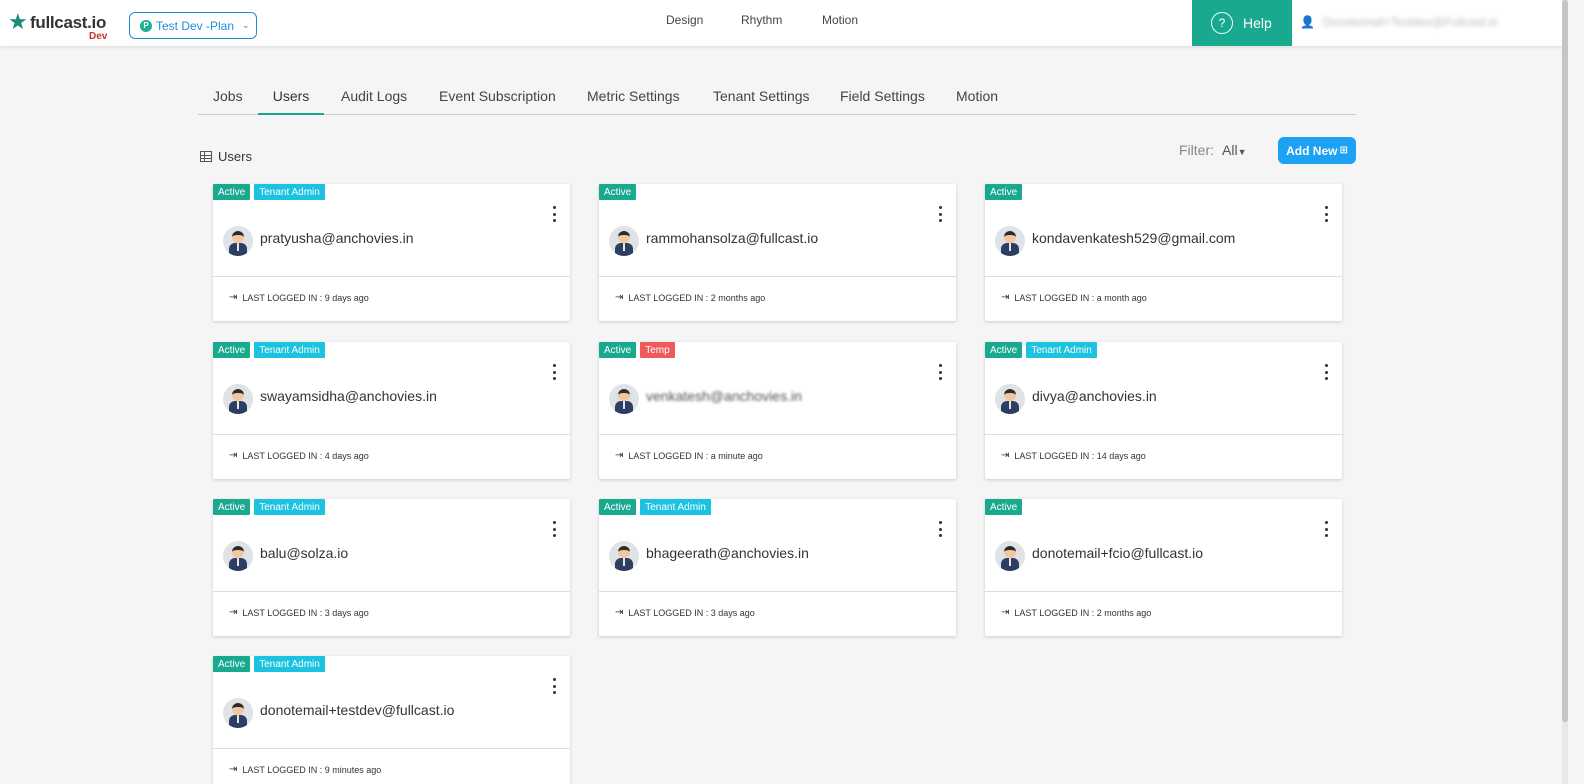 The width and height of the screenshot is (1584, 784). What do you see at coordinates (1242, 23) in the screenshot?
I see `help-button: ? Help` at bounding box center [1242, 23].